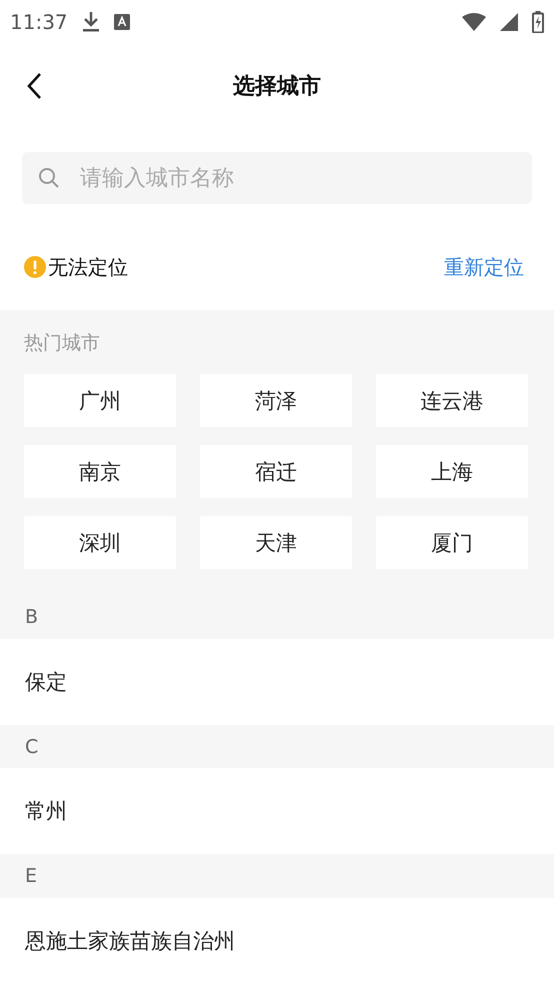 Image resolution: width=554 pixels, height=984 pixels. What do you see at coordinates (31, 747) in the screenshot?
I see `section-letter: C` at bounding box center [31, 747].